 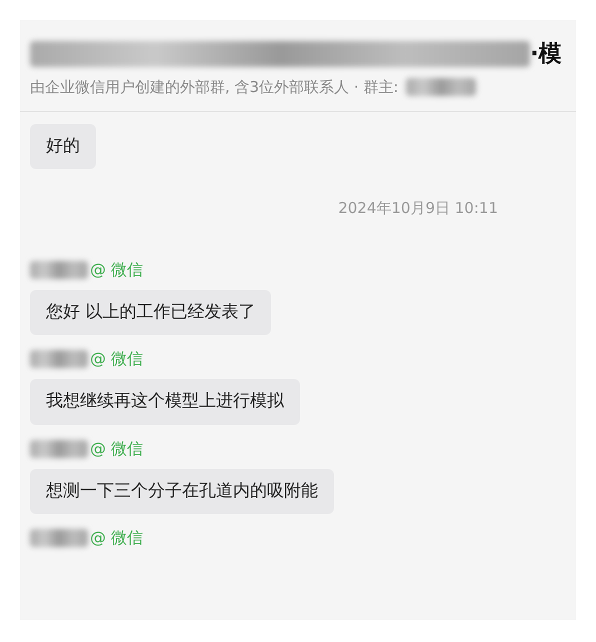 I want to click on message-bubble: 好的, so click(x=63, y=146).